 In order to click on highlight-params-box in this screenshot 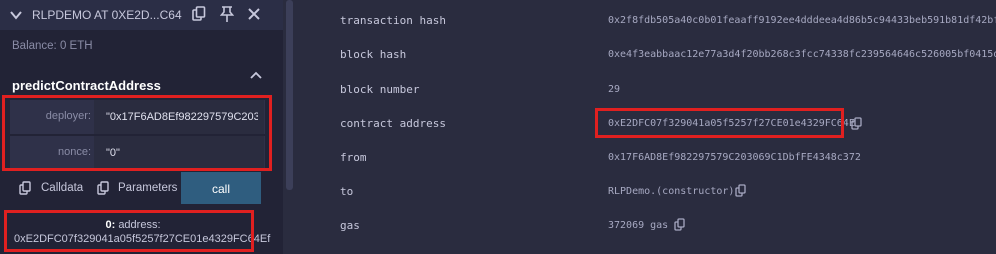, I will do `click(137, 133)`.